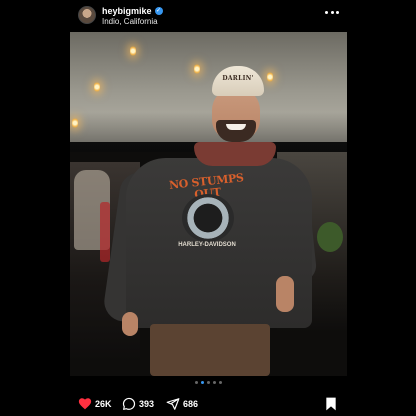  I want to click on cap-text: DARLIN', so click(238, 78).